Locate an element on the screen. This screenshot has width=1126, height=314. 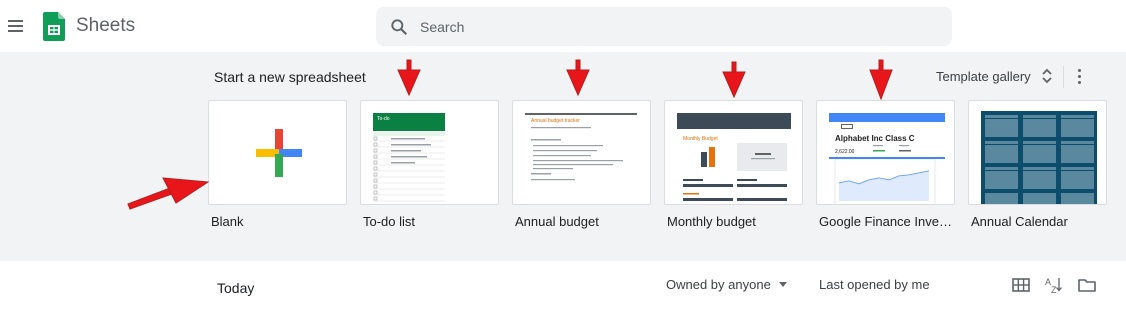
template-label: Monthly budget is located at coordinates (711, 221).